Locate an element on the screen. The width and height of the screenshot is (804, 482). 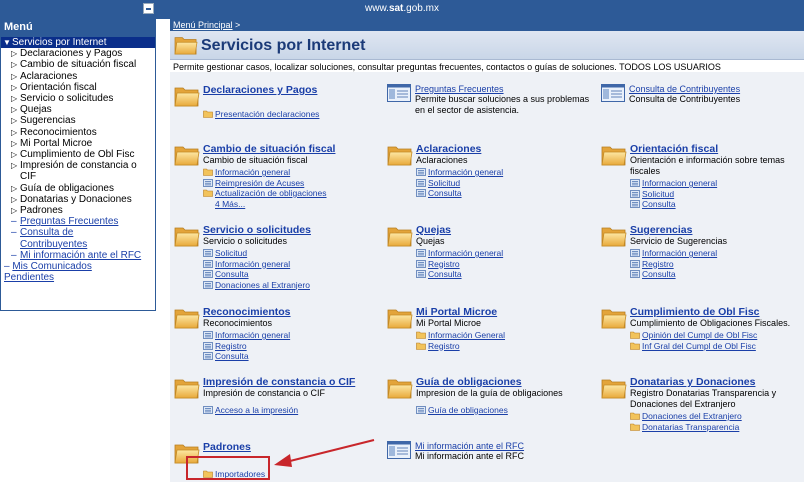
sidebar-link-comunicados-cont: Pendientes is located at coordinates (78, 277).